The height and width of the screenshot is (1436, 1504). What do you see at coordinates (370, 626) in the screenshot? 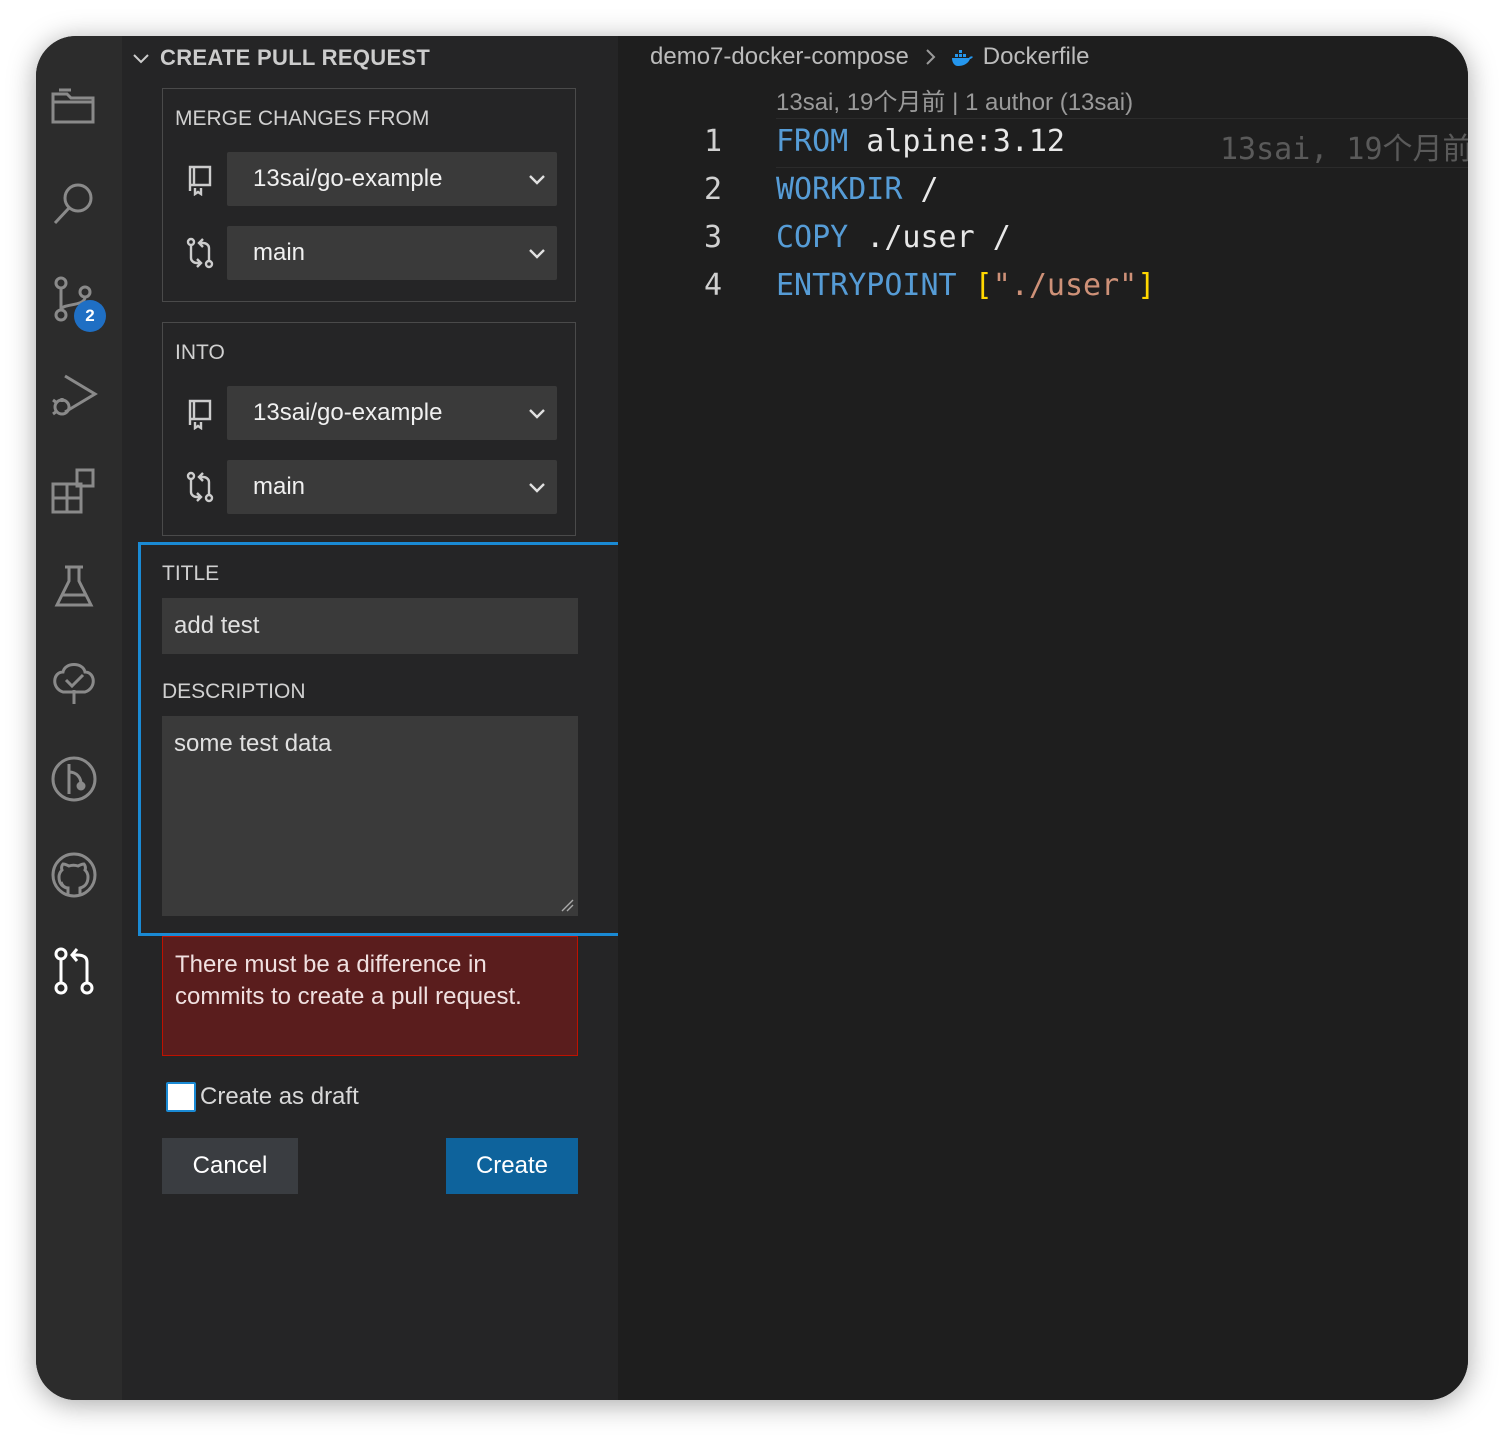
I see `title-input: add test` at bounding box center [370, 626].